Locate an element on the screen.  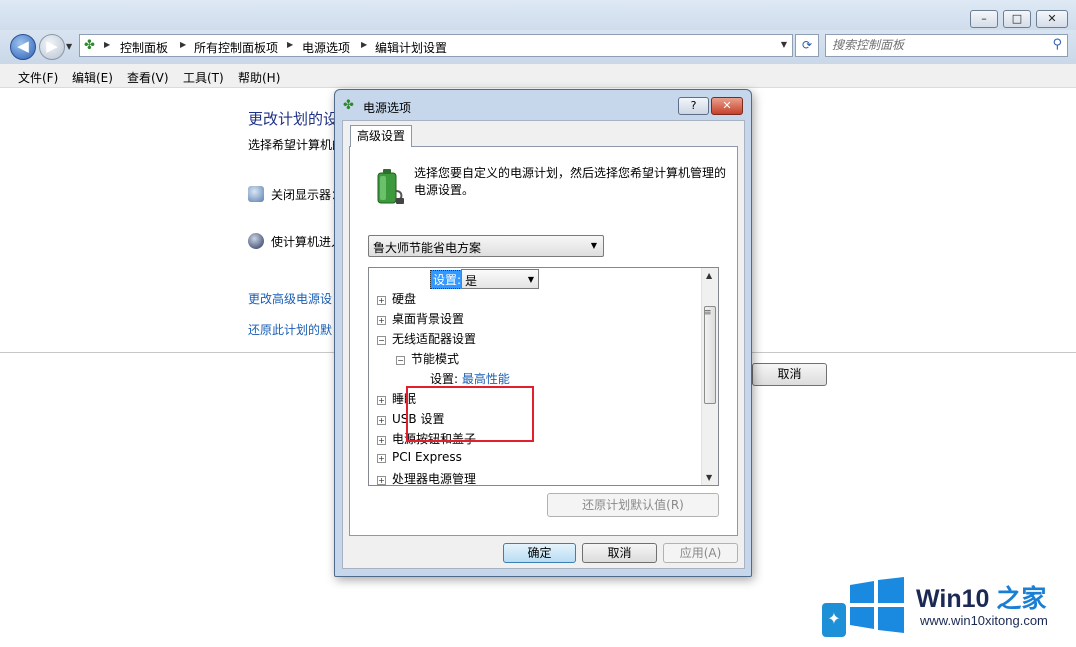
sleep-row: 使计算机进入 is located at coordinates (295, 241).